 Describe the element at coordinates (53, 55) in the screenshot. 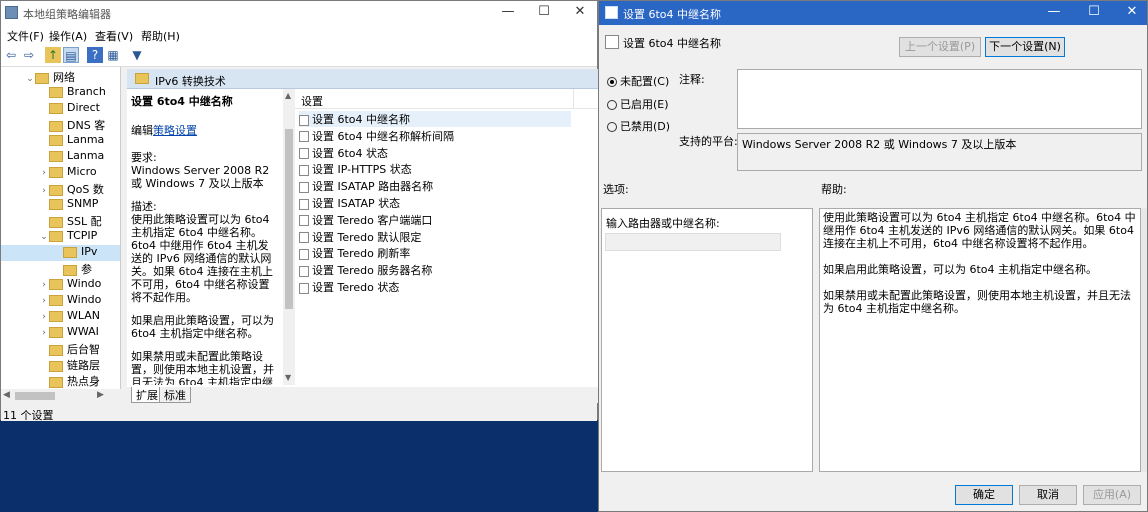

I see `up-folder-icon: ↑` at that location.